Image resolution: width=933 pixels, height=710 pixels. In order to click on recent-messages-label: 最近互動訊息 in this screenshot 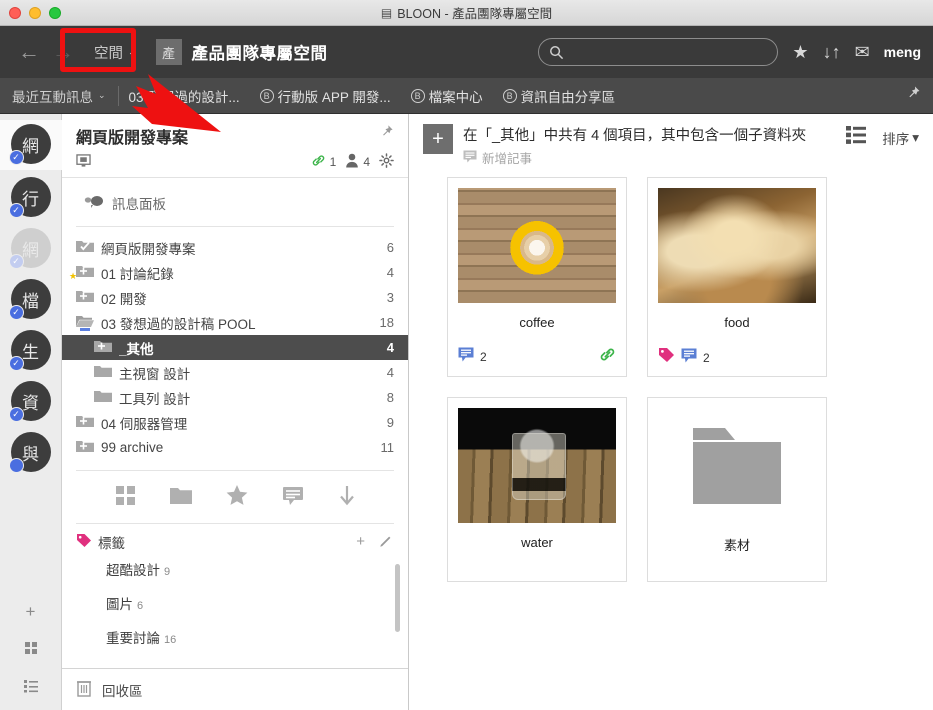, I will do `click(52, 97)`.